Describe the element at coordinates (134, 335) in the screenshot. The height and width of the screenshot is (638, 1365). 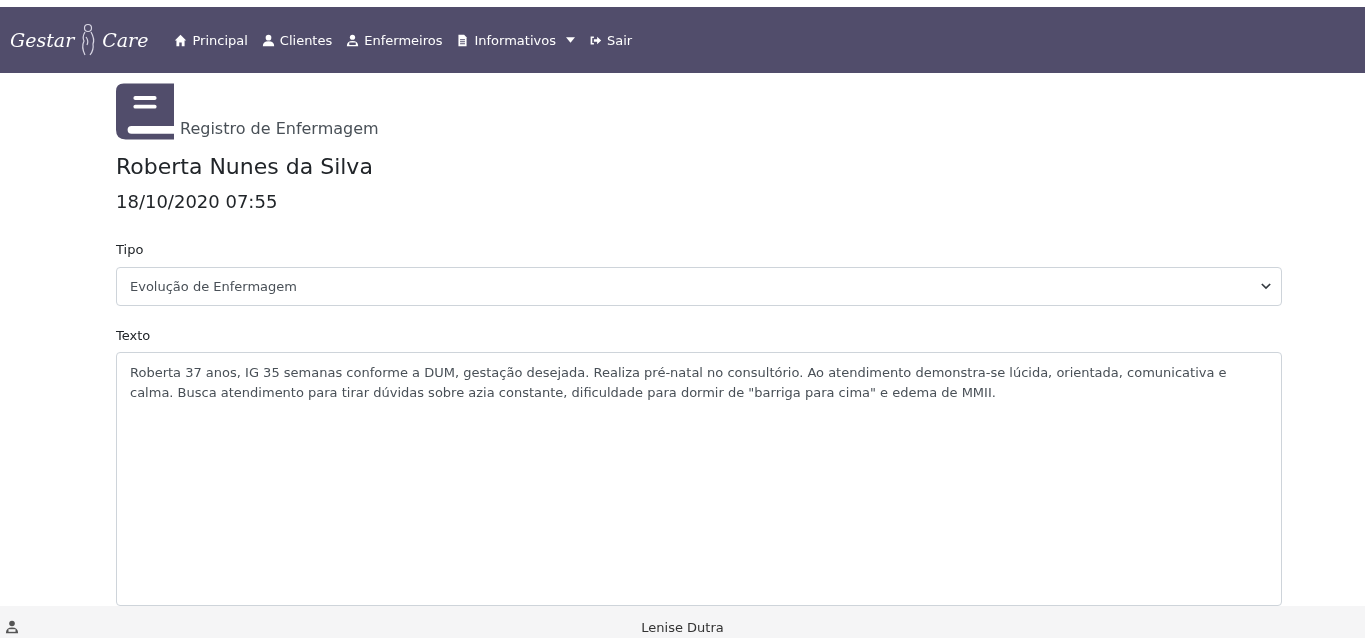
I see `field-label: Texto` at that location.